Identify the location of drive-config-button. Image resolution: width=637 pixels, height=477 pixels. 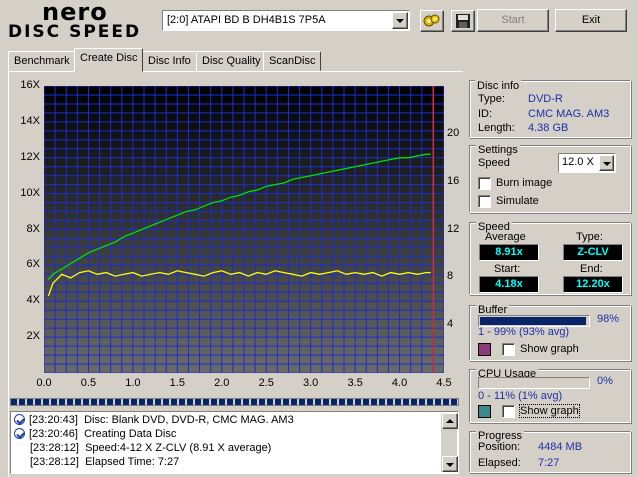
(432, 21).